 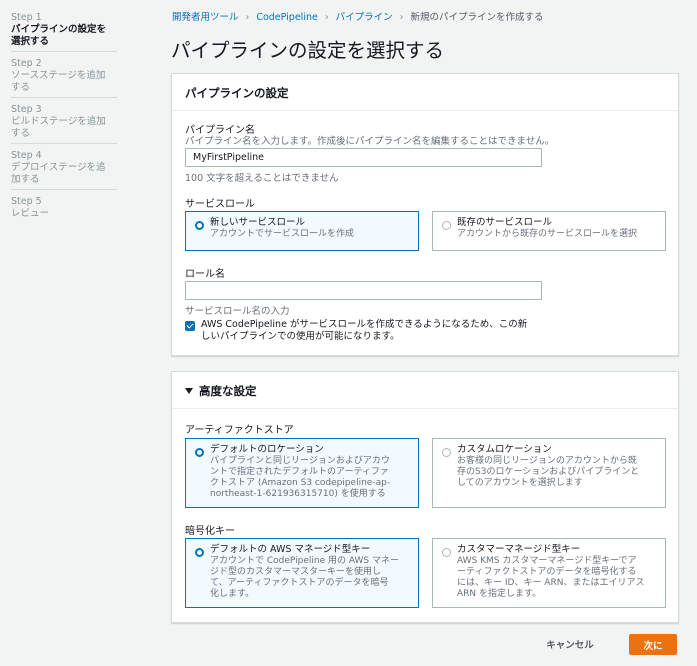 I want to click on option-description: には、キー ID、キー ARN、またはエイリアス, so click(x=551, y=583).